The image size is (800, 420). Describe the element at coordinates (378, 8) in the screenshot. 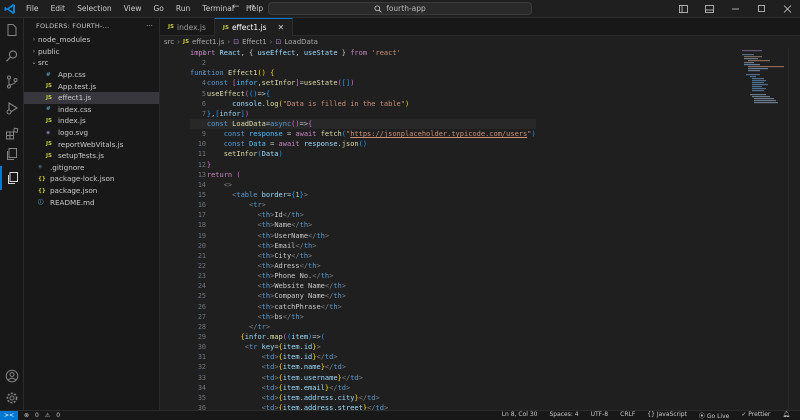

I see `search-icon` at that location.